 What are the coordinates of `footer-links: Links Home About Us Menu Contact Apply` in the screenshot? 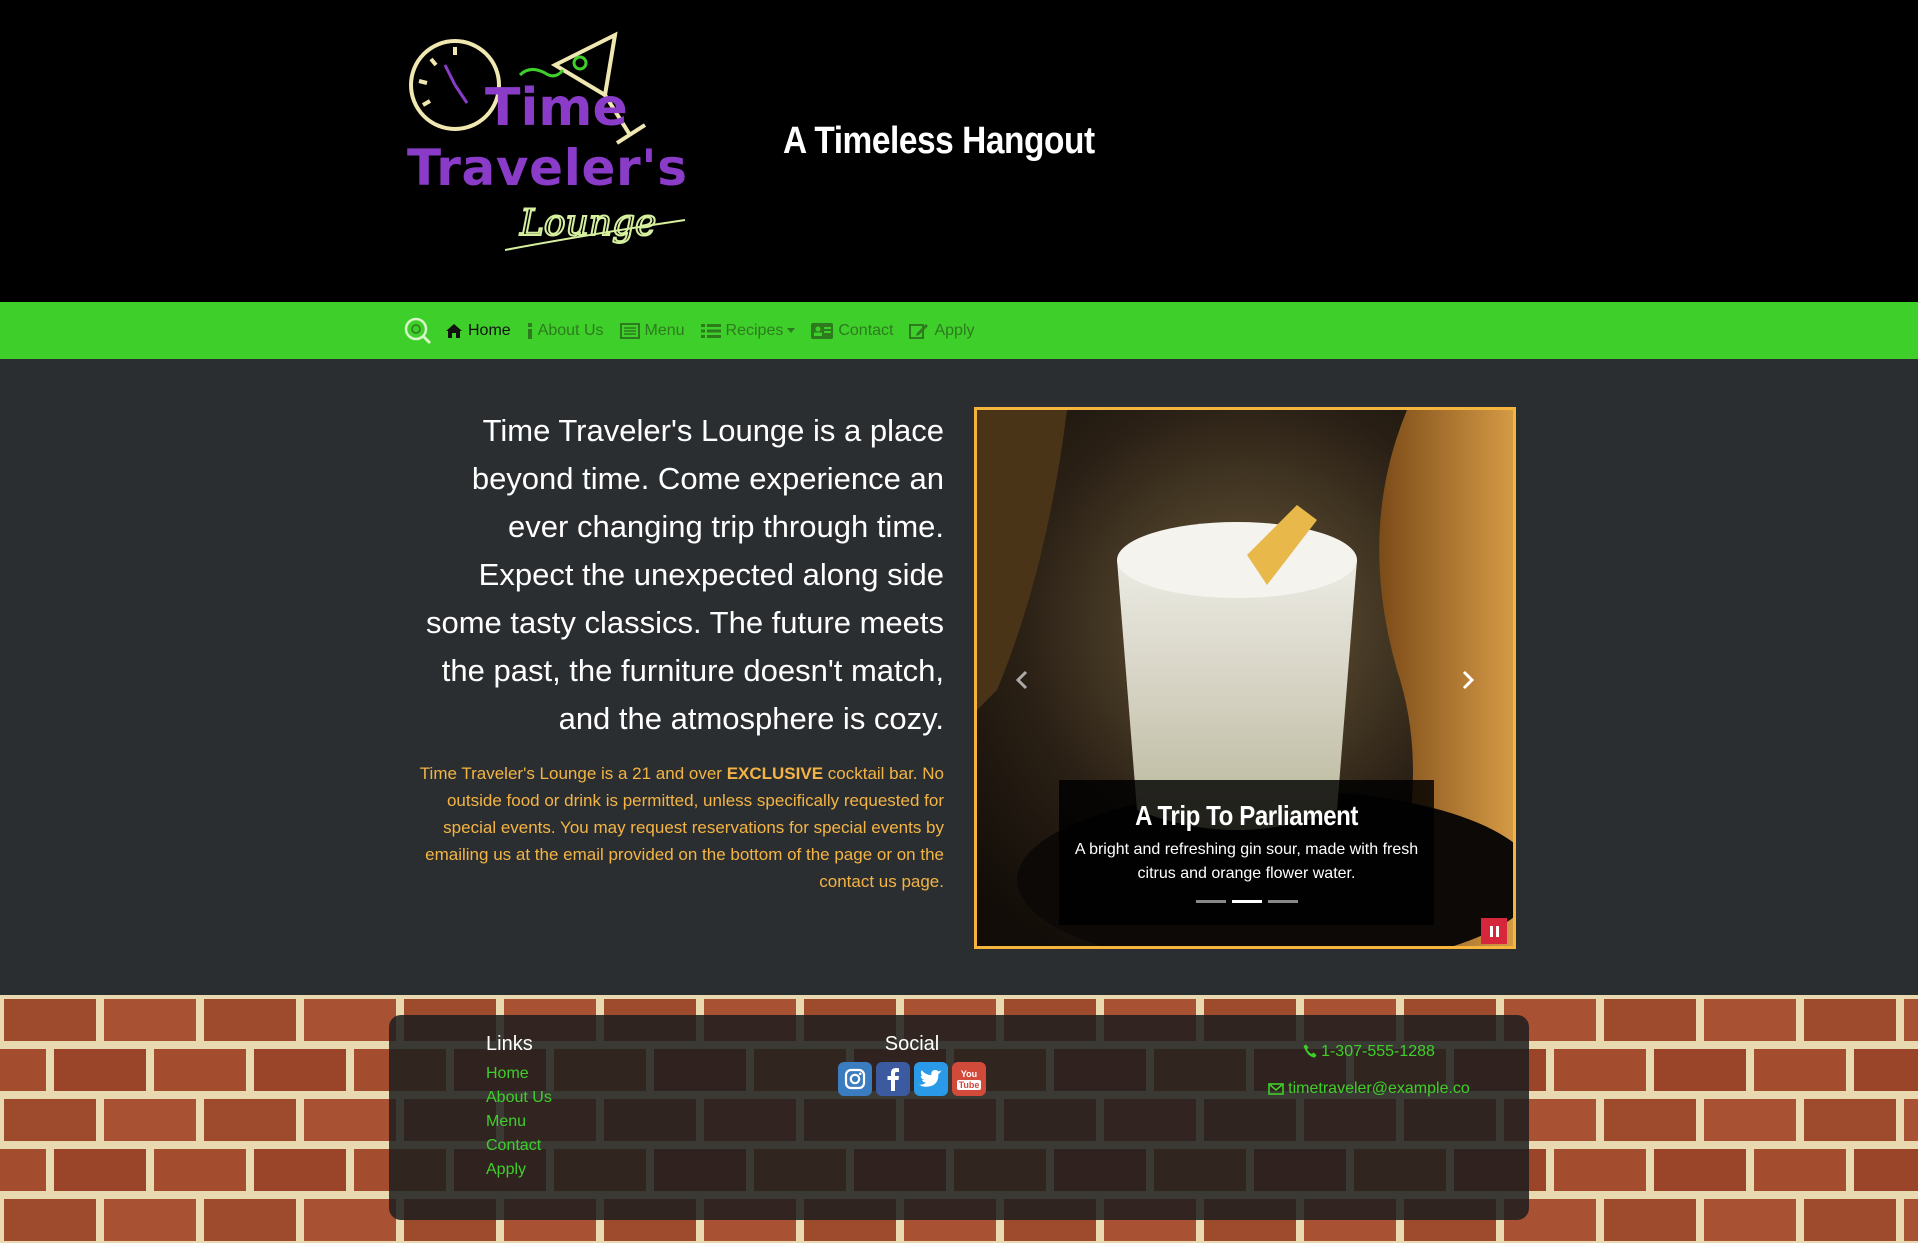 It's located at (519, 1107).